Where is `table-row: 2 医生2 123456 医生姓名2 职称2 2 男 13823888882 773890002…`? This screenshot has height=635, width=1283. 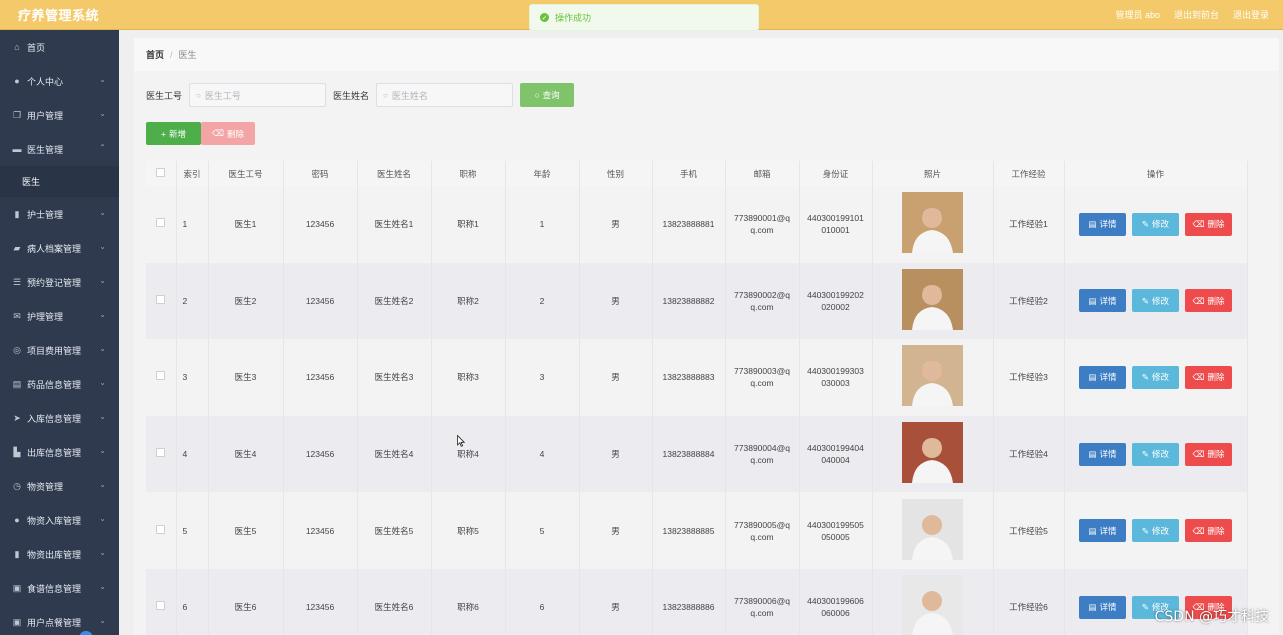
table-row: 2 医生2 123456 医生姓名2 职称2 2 男 13823888882 773890002… is located at coordinates (697, 301).